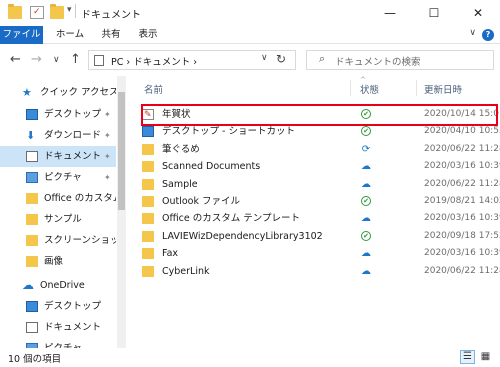  What do you see at coordinates (472, 33) in the screenshot?
I see `ribbon-expand-icon: ∨` at bounding box center [472, 33].